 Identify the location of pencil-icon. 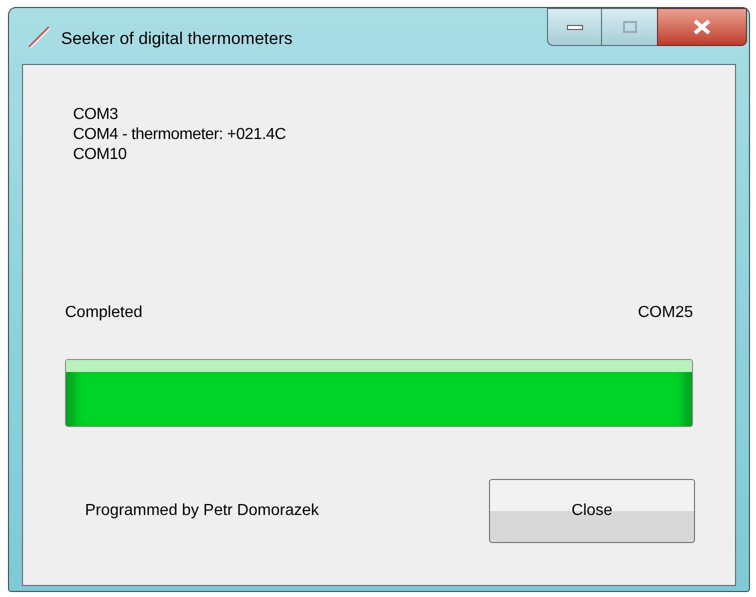
(39, 37).